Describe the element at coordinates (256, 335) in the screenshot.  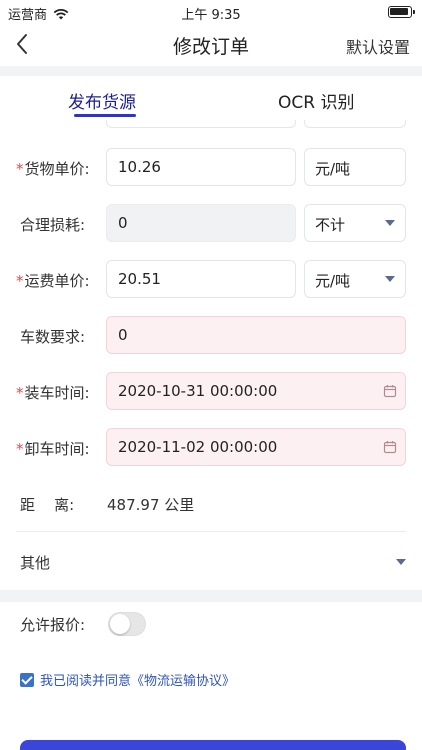
I see `vehicle-count-input: 0` at that location.